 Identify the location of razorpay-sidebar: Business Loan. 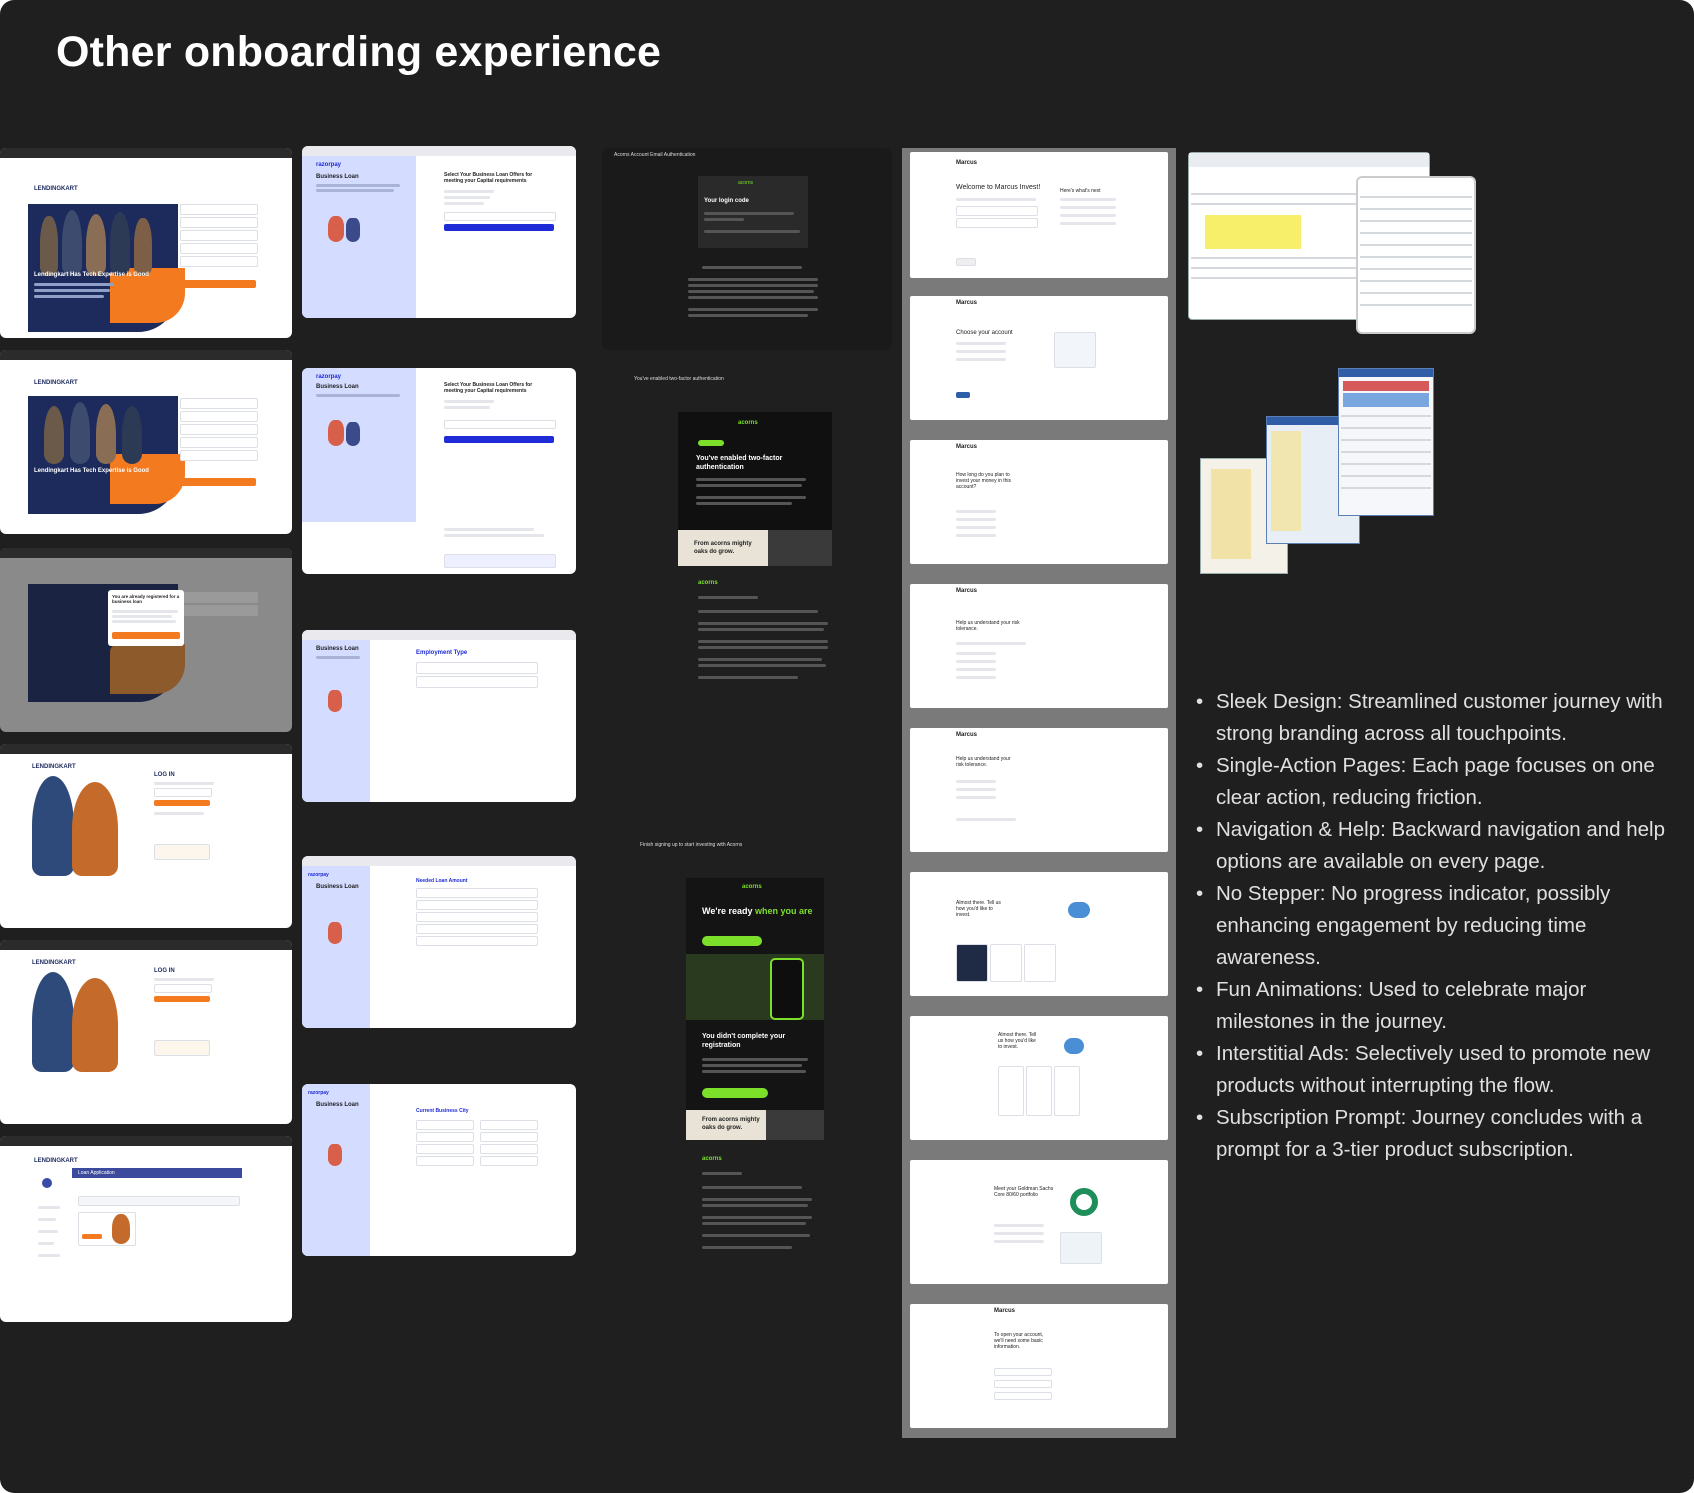
(336, 721).